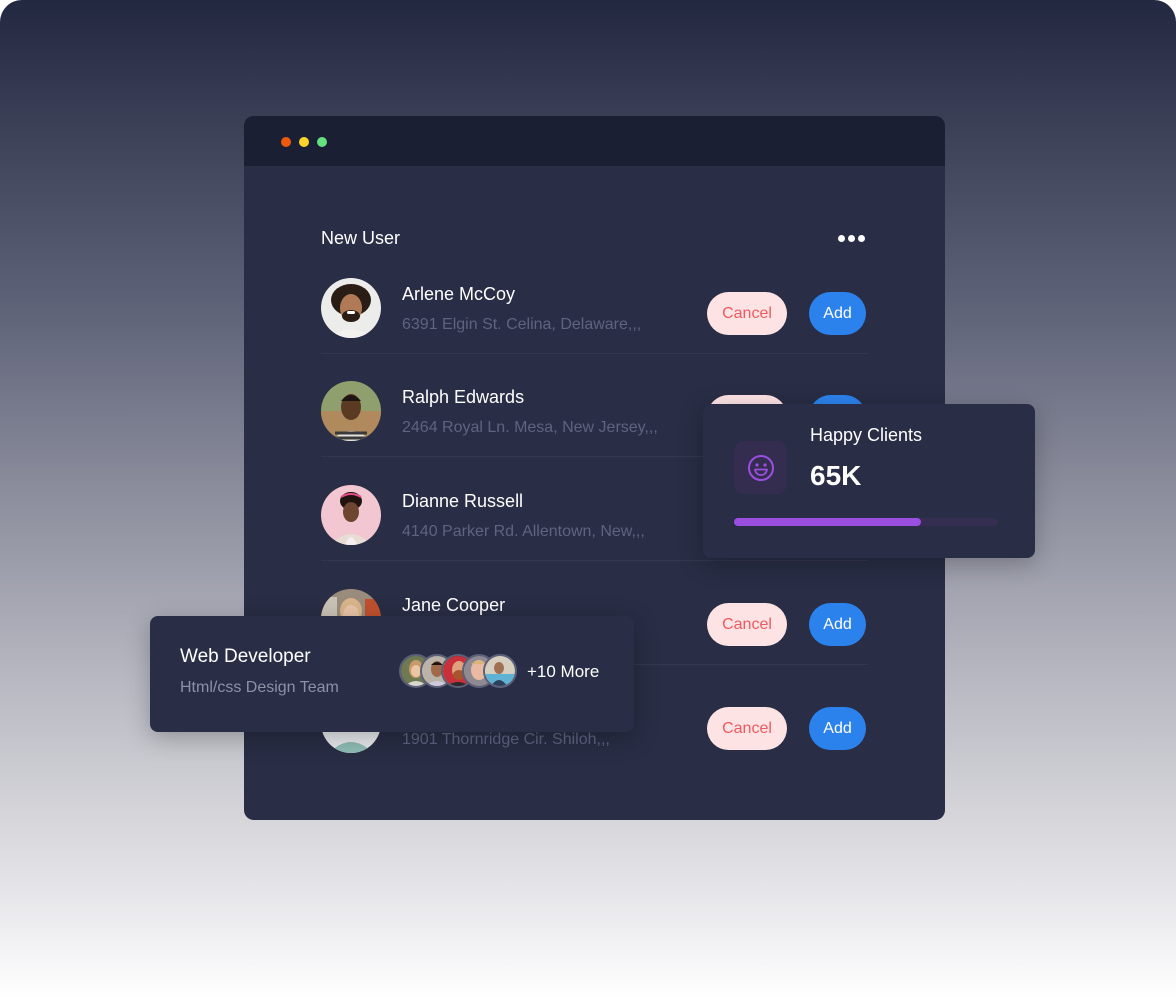  I want to click on panel-title: New User, so click(361, 238).